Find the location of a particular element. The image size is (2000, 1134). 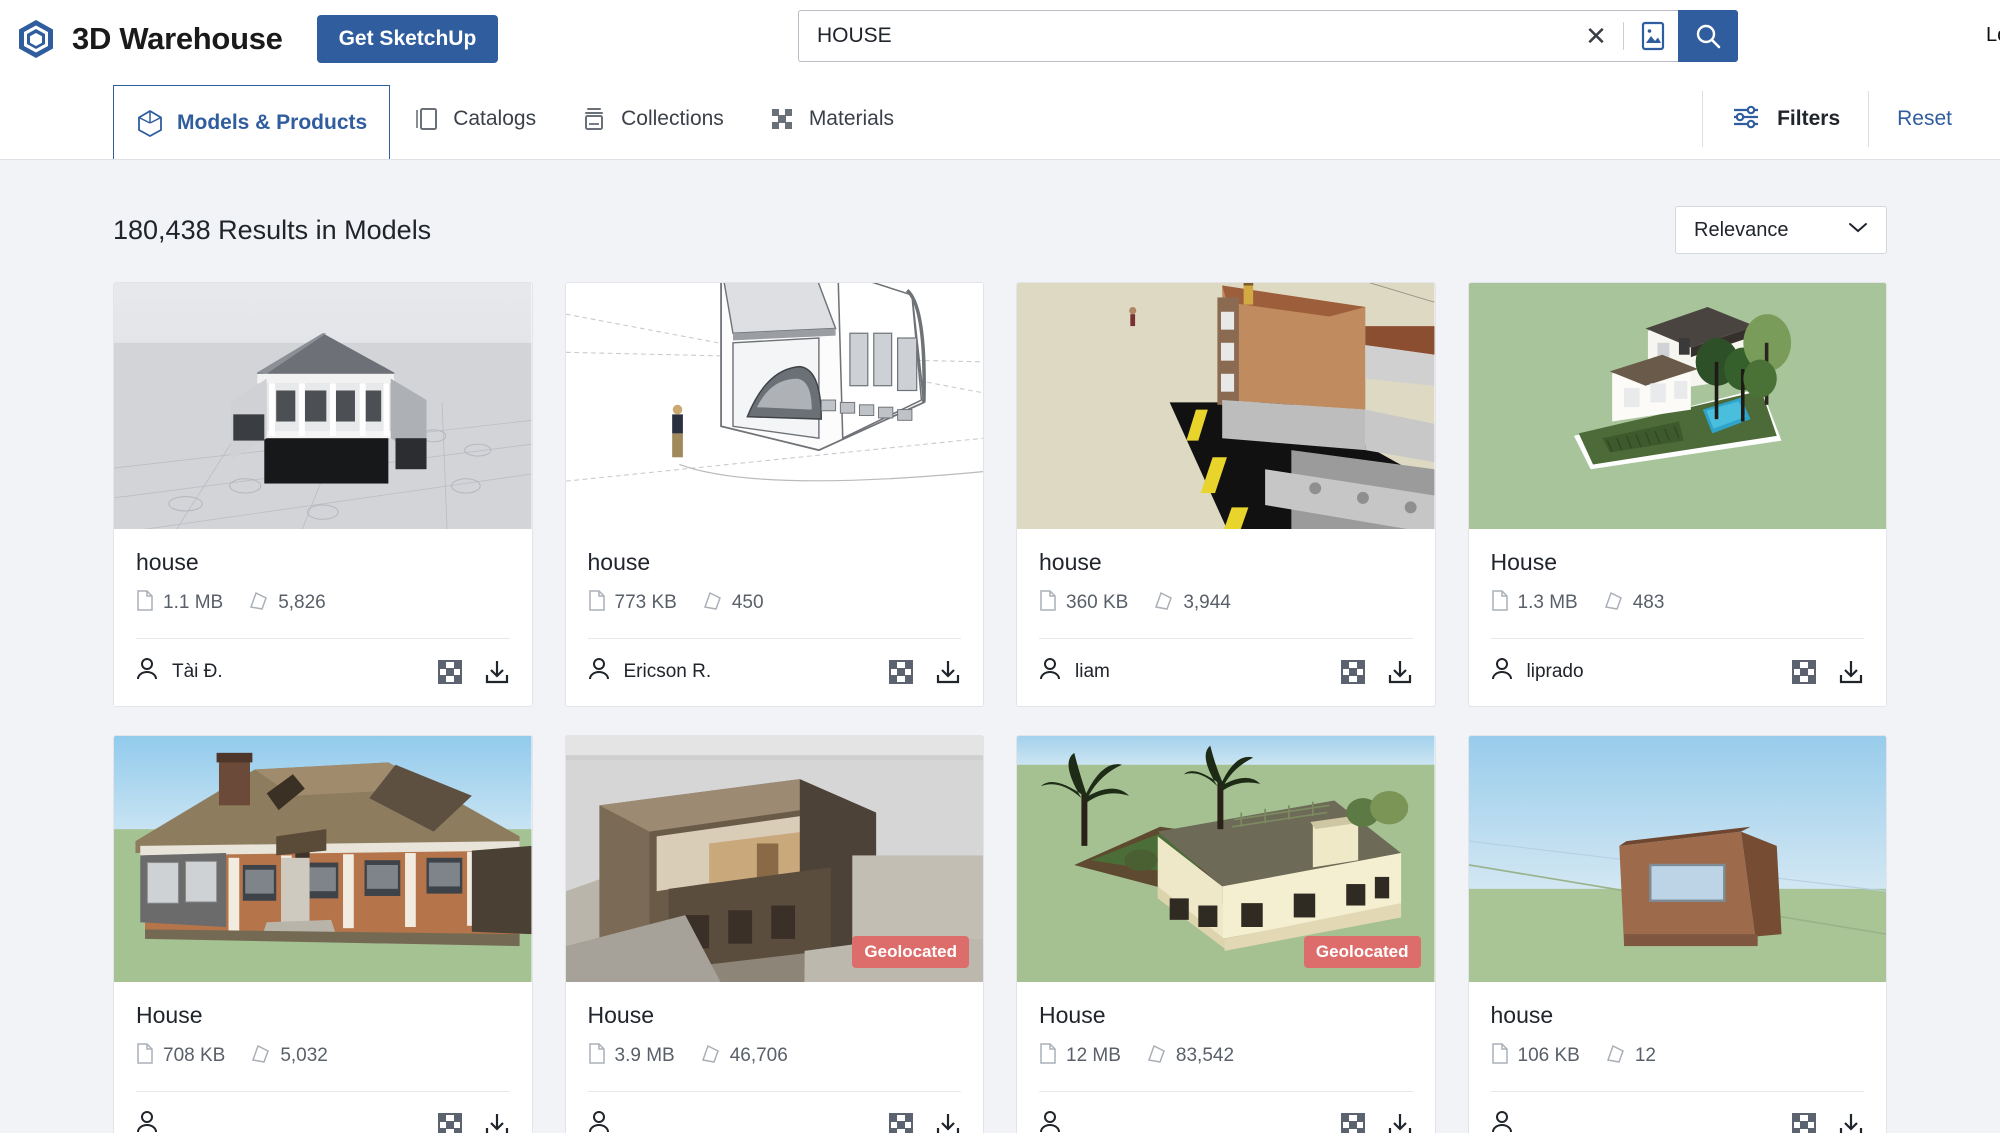

polygons-stat: 83,542 is located at coordinates (1190, 1056).